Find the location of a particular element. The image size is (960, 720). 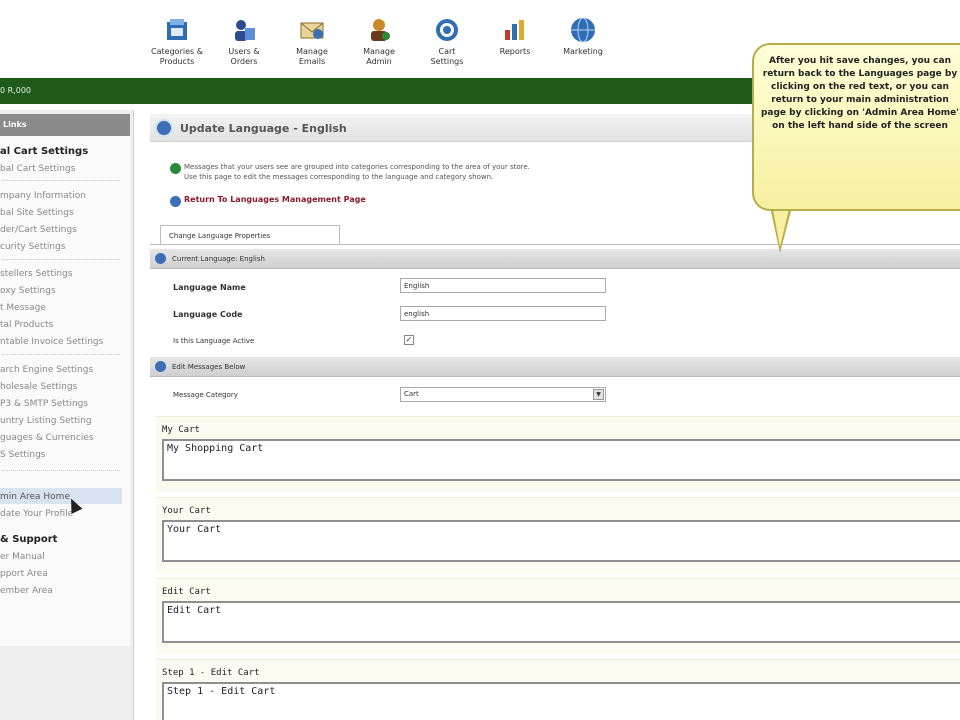

message-label: Your Cart is located at coordinates (186, 511).